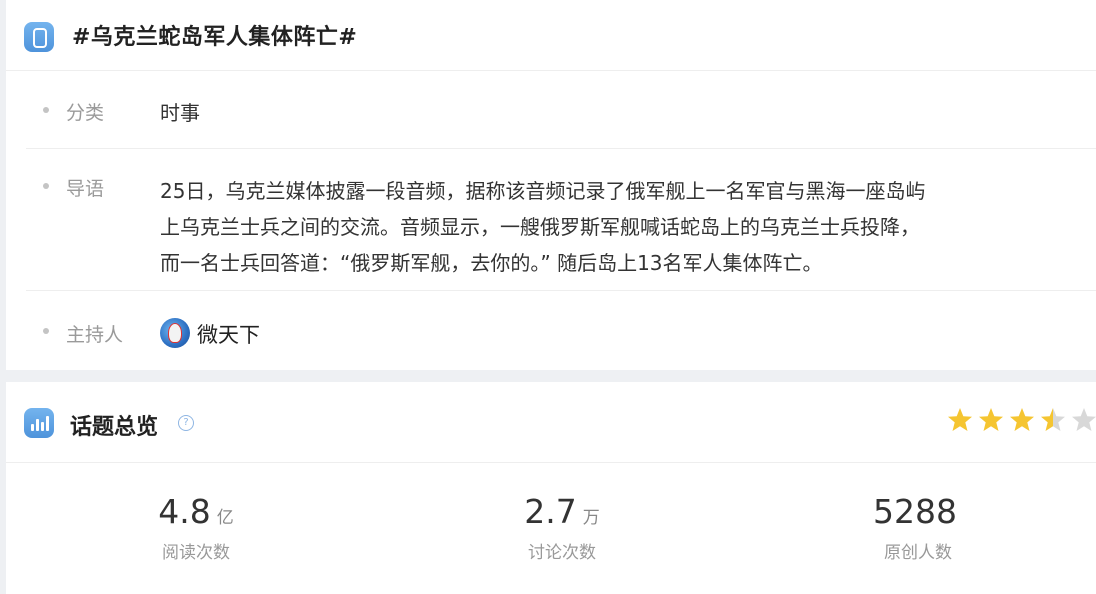  What do you see at coordinates (540, 227) in the screenshot?
I see `intro-line: 上乌克兰士兵之间的交流。音频显示，一艘俄罗斯军舰喊话蛇岛上的乌克兰士兵投降，` at bounding box center [540, 227].